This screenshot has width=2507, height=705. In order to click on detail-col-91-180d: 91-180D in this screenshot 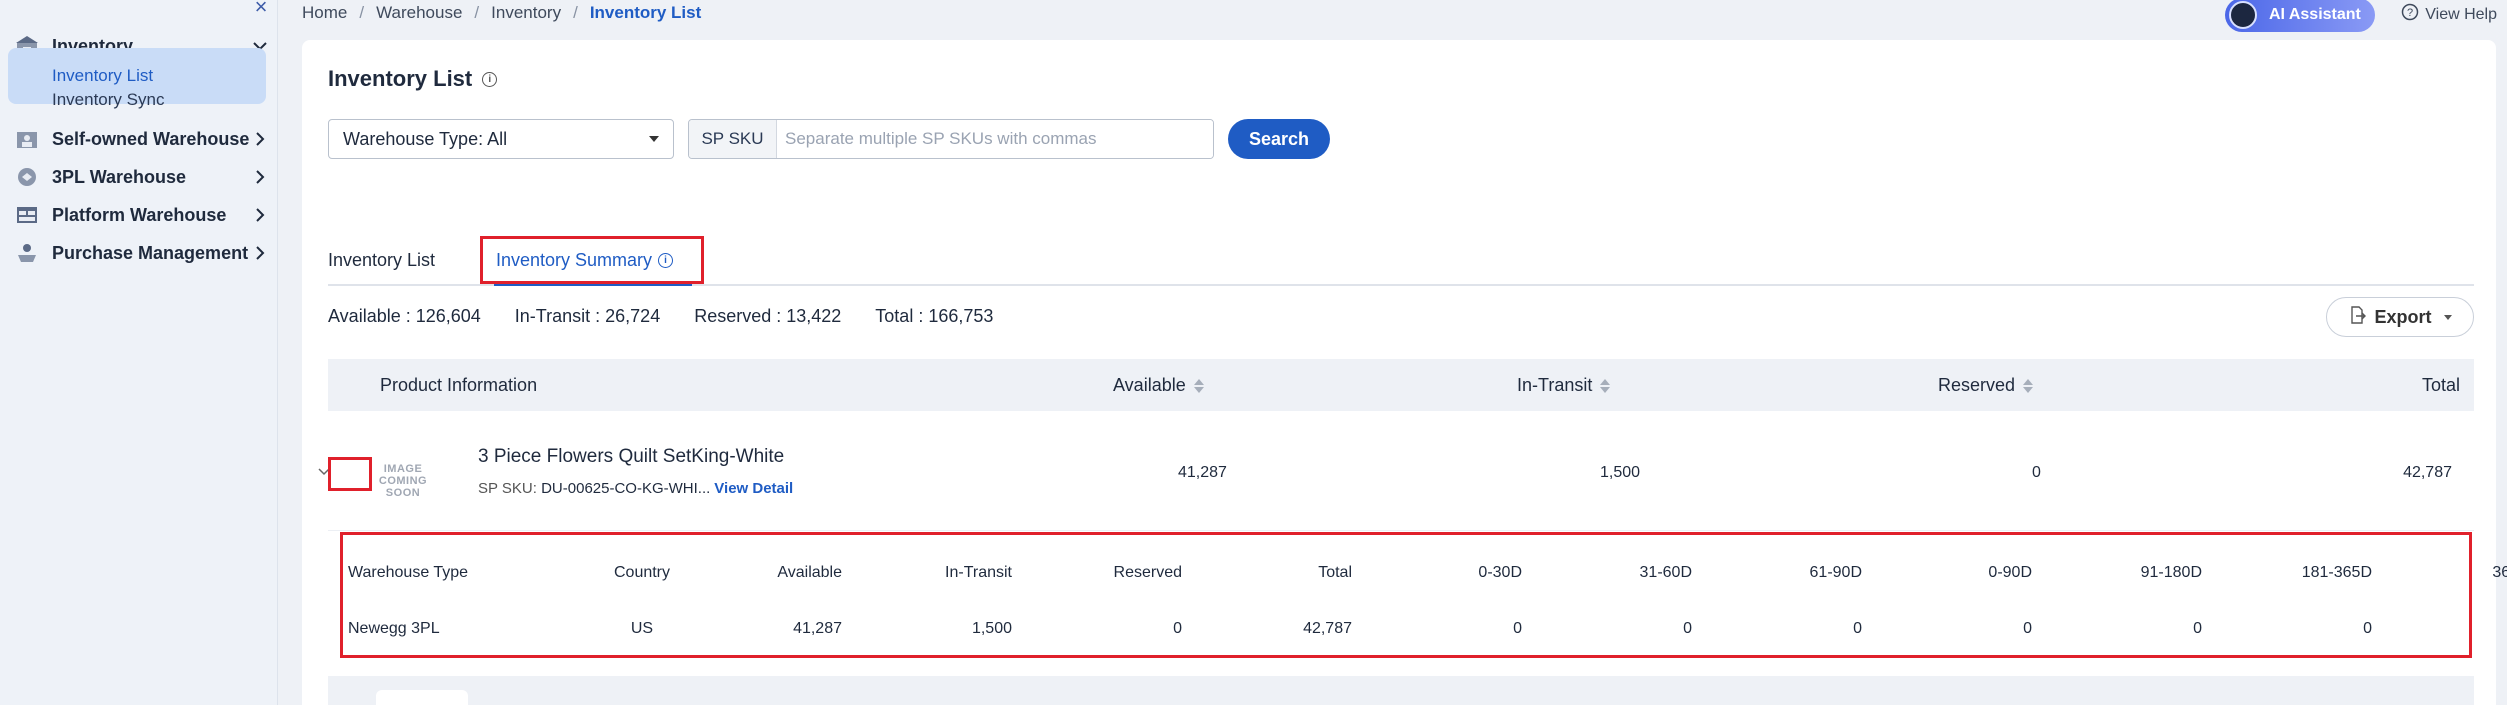, I will do `click(2171, 572)`.